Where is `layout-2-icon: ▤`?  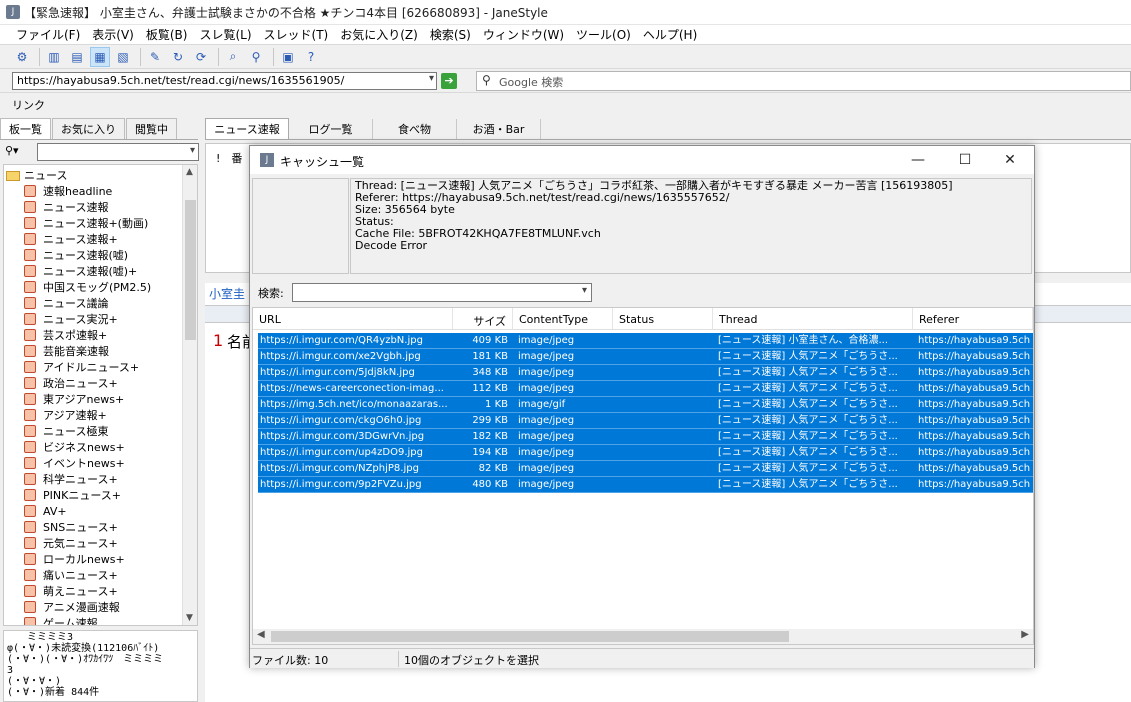
layout-2-icon: ▤ is located at coordinates (77, 57).